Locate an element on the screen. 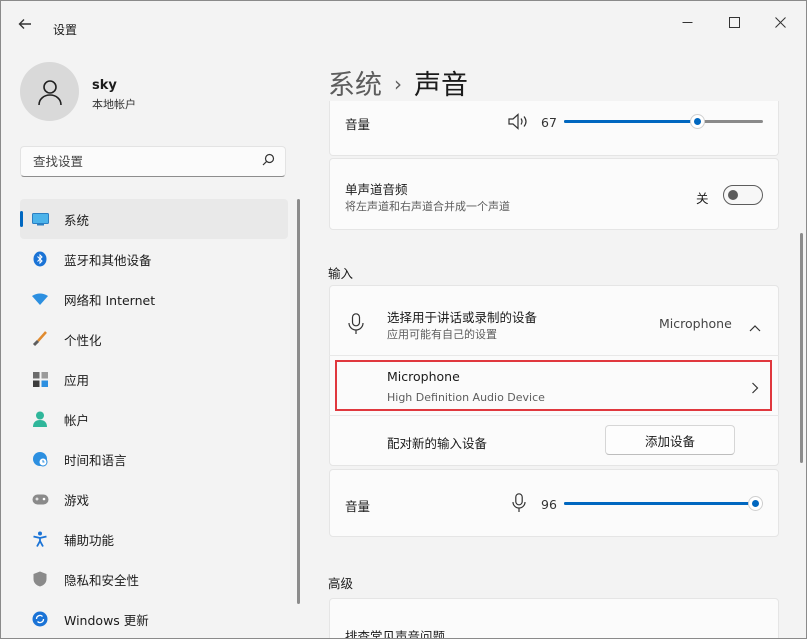 The height and width of the screenshot is (639, 807). sidebar-item-personalization: 个性化 is located at coordinates (154, 339).